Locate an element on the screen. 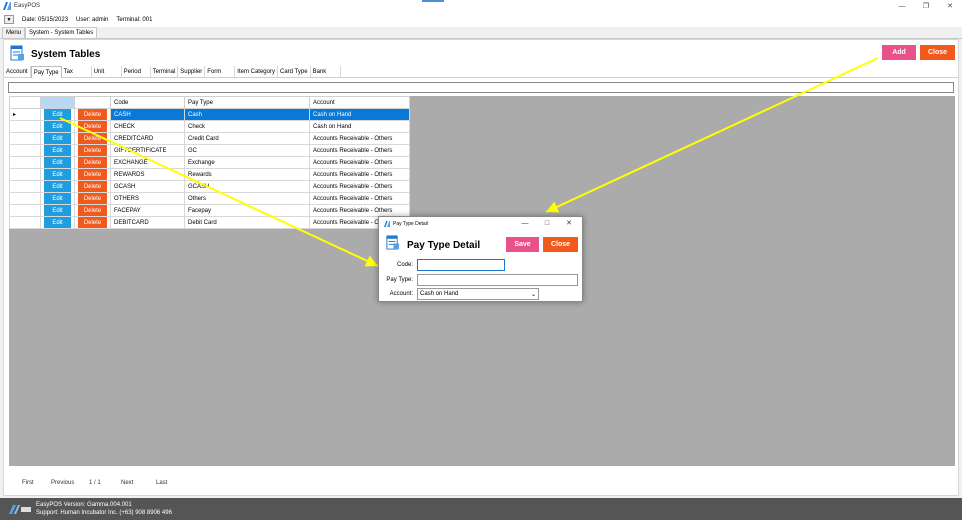  cell-pay-type: Facepay is located at coordinates (247, 210).